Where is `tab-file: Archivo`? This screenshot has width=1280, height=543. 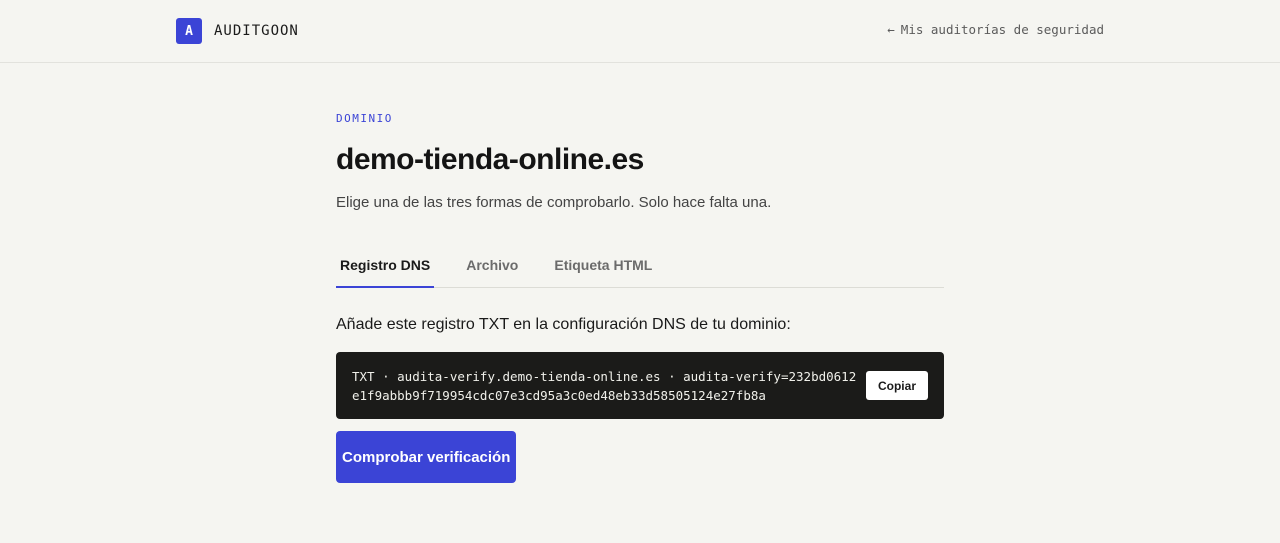
tab-file: Archivo is located at coordinates (492, 269).